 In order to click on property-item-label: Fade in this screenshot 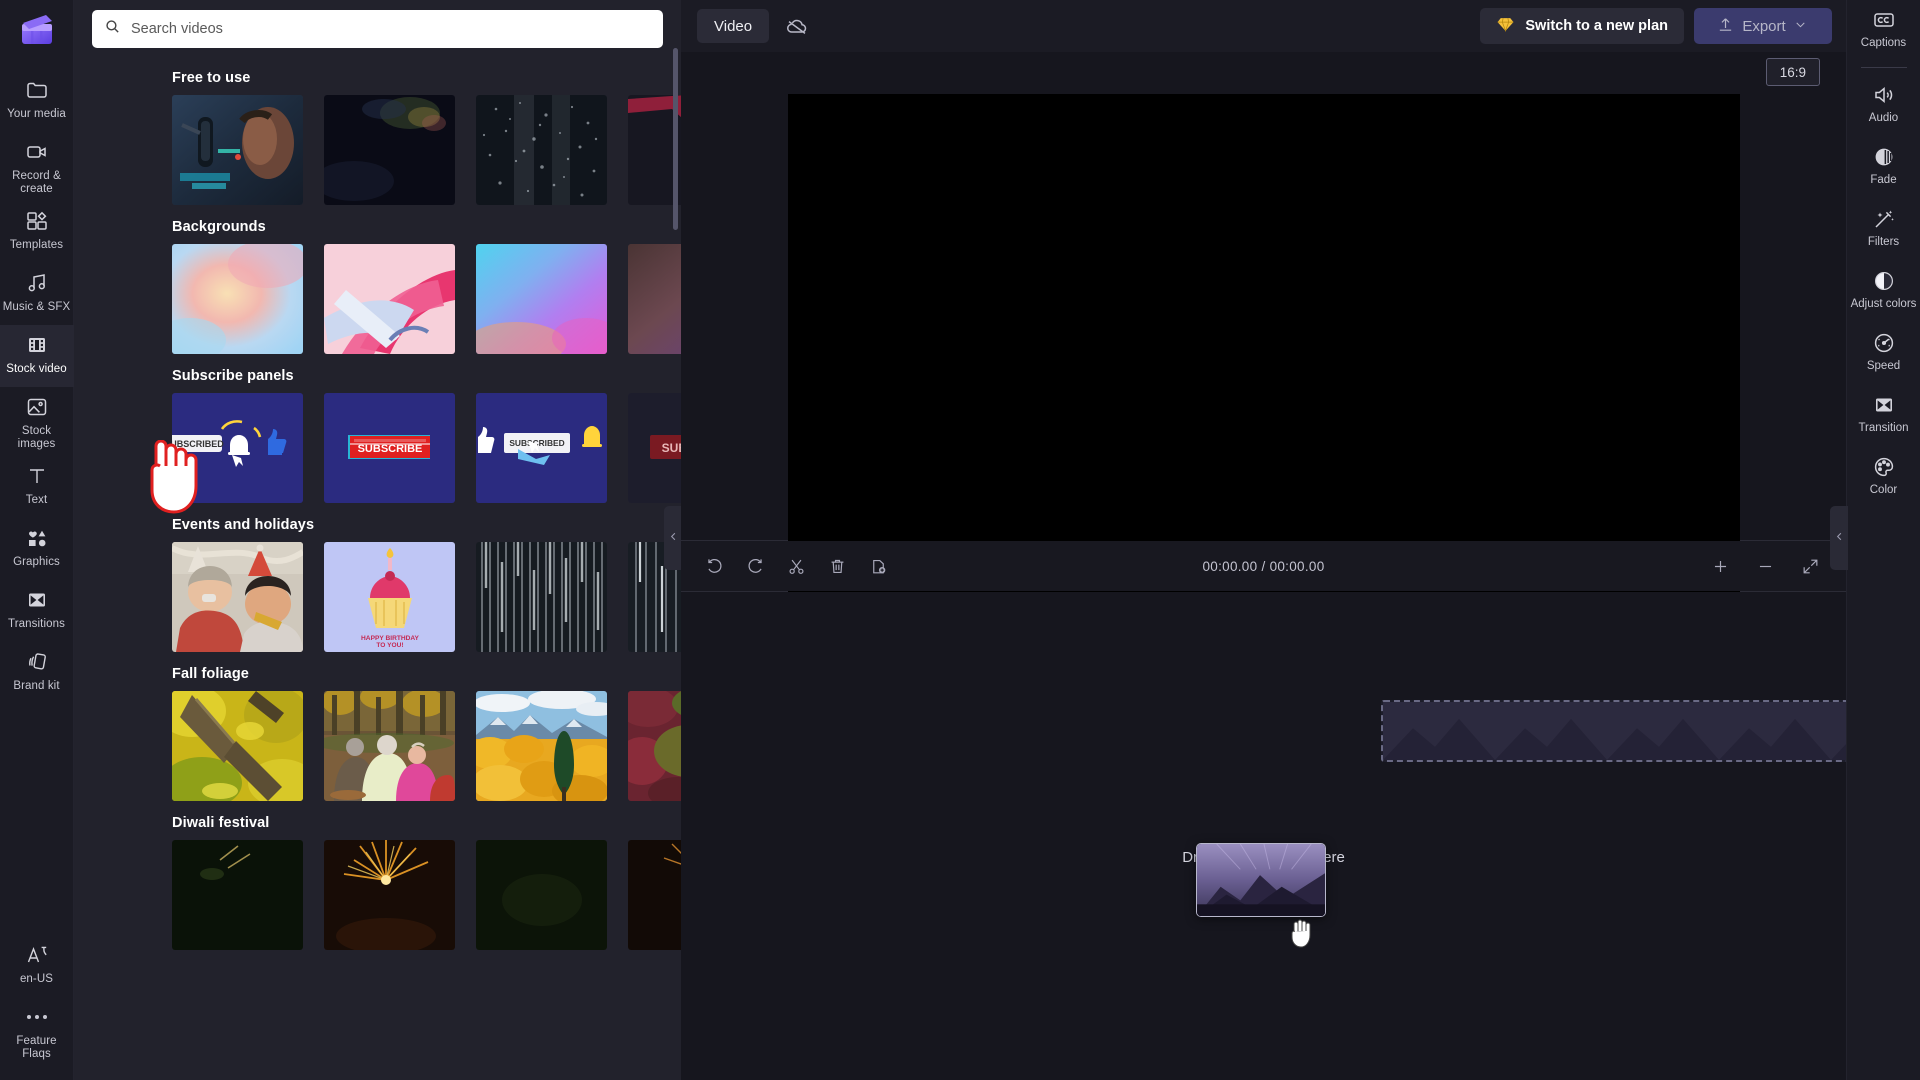, I will do `click(1883, 180)`.